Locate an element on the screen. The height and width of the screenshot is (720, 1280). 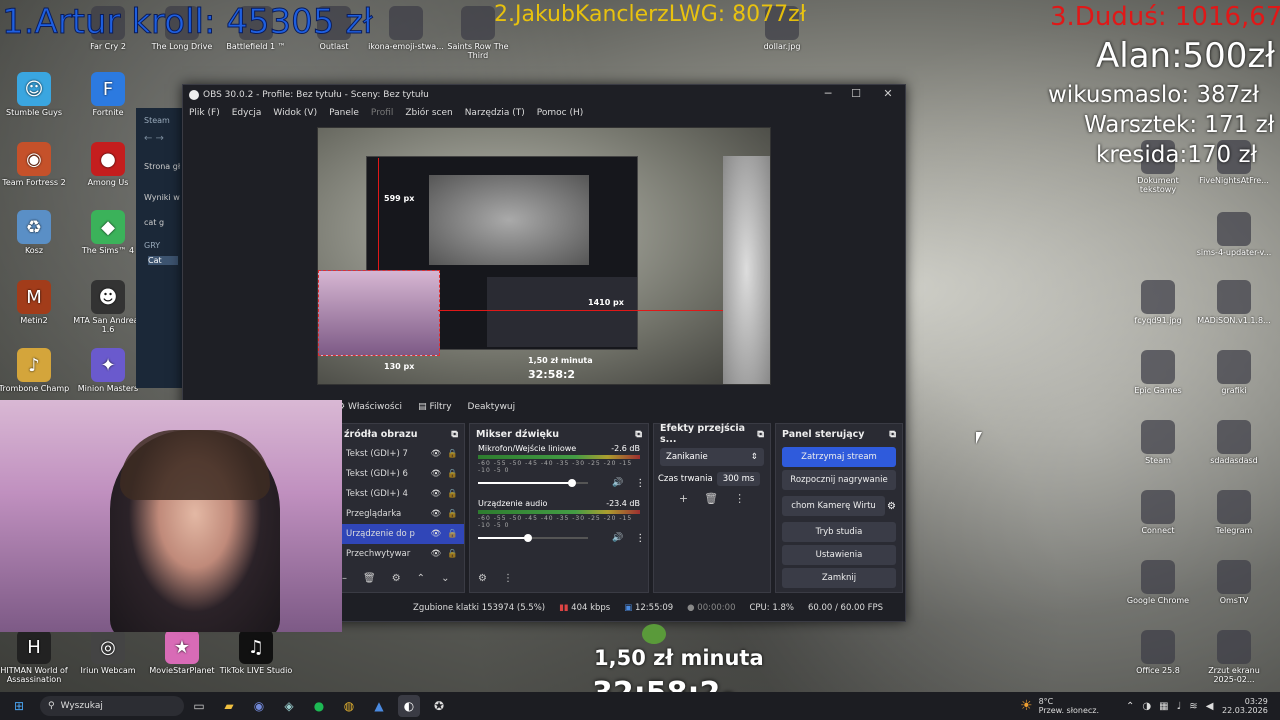
source-item: Tekst (GDI+) 4 👁 🔒 is located at coordinates (401, 494).